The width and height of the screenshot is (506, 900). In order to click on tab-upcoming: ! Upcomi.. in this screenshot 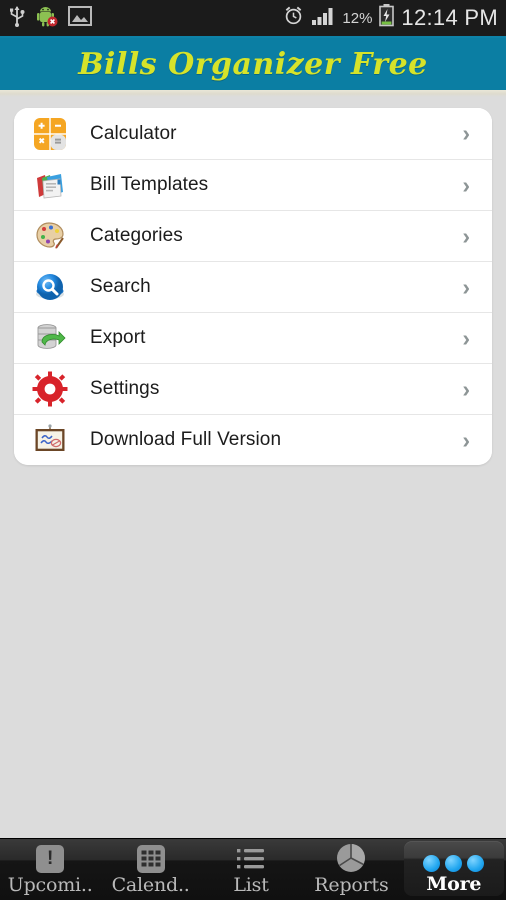, I will do `click(50, 869)`.